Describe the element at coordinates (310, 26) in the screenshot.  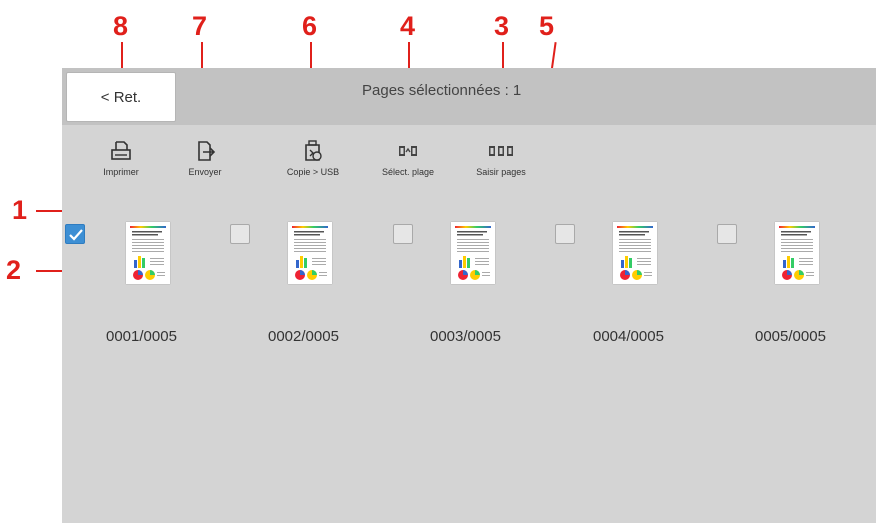
I see `callout-6: 6` at that location.